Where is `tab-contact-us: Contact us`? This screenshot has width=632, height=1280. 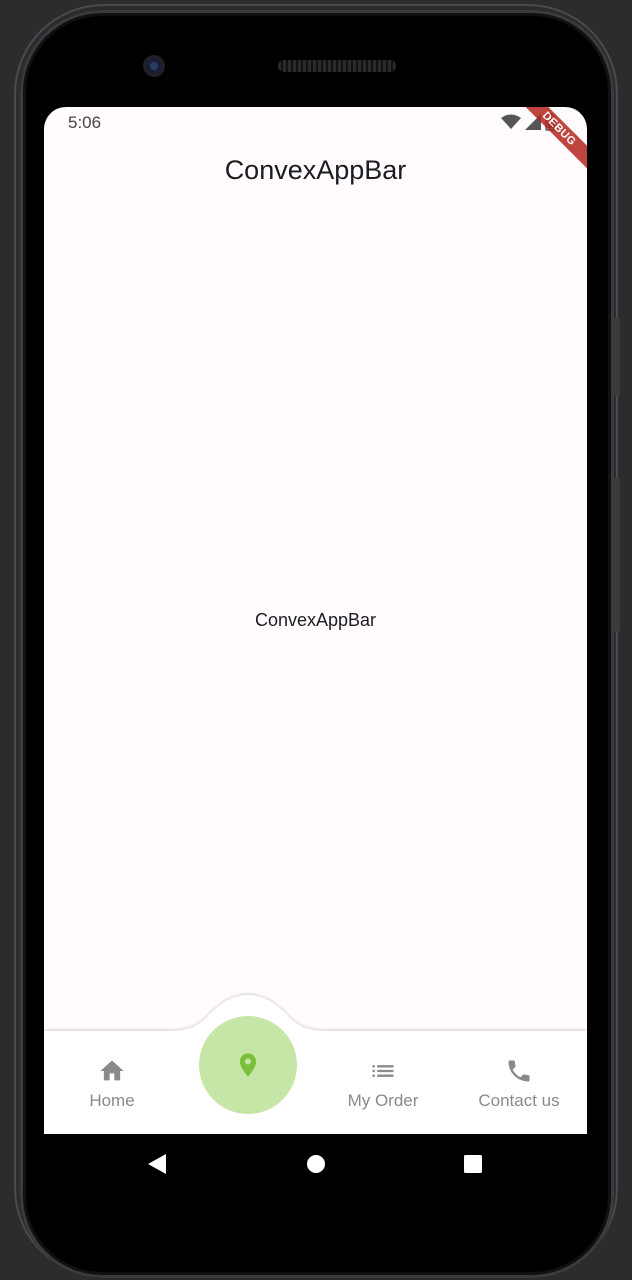
tab-contact-us: Contact us is located at coordinates (519, 1073).